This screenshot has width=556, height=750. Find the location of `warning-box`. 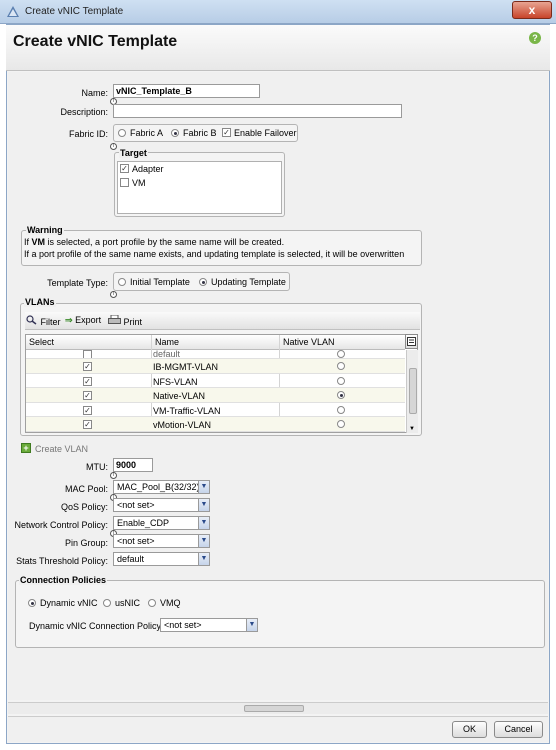

warning-box is located at coordinates (221, 248).